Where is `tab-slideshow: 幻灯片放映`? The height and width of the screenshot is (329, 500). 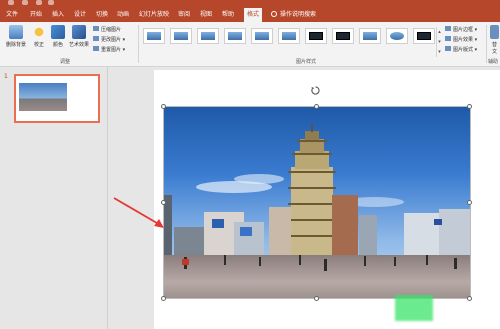 tab-slideshow: 幻灯片放映 is located at coordinates (154, 14).